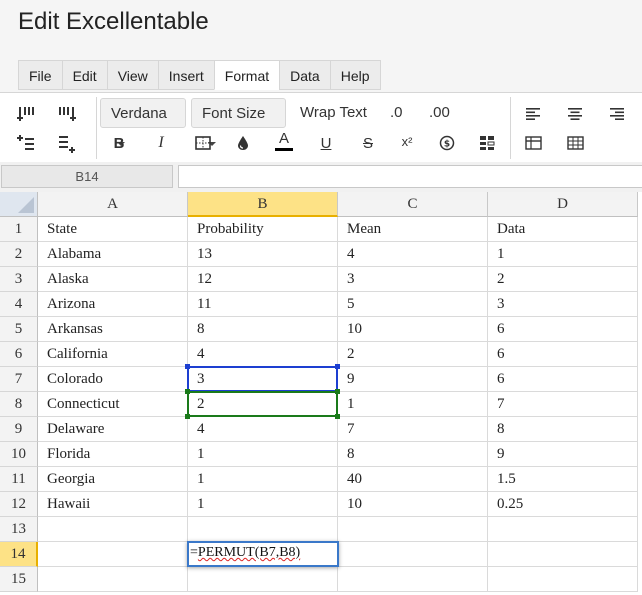 Image resolution: width=642 pixels, height=595 pixels. What do you see at coordinates (563, 404) in the screenshot?
I see `cell-d8: 7` at bounding box center [563, 404].